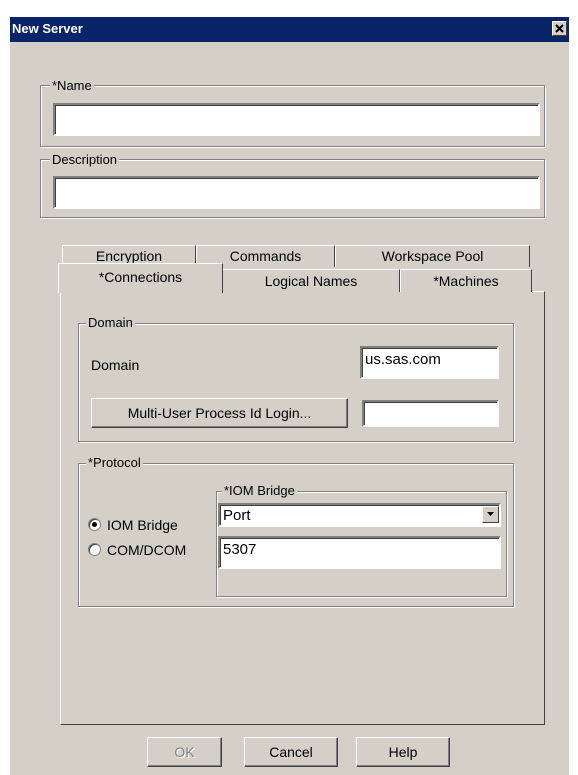 The image size is (578, 775). I want to click on help-button: Help, so click(403, 752).